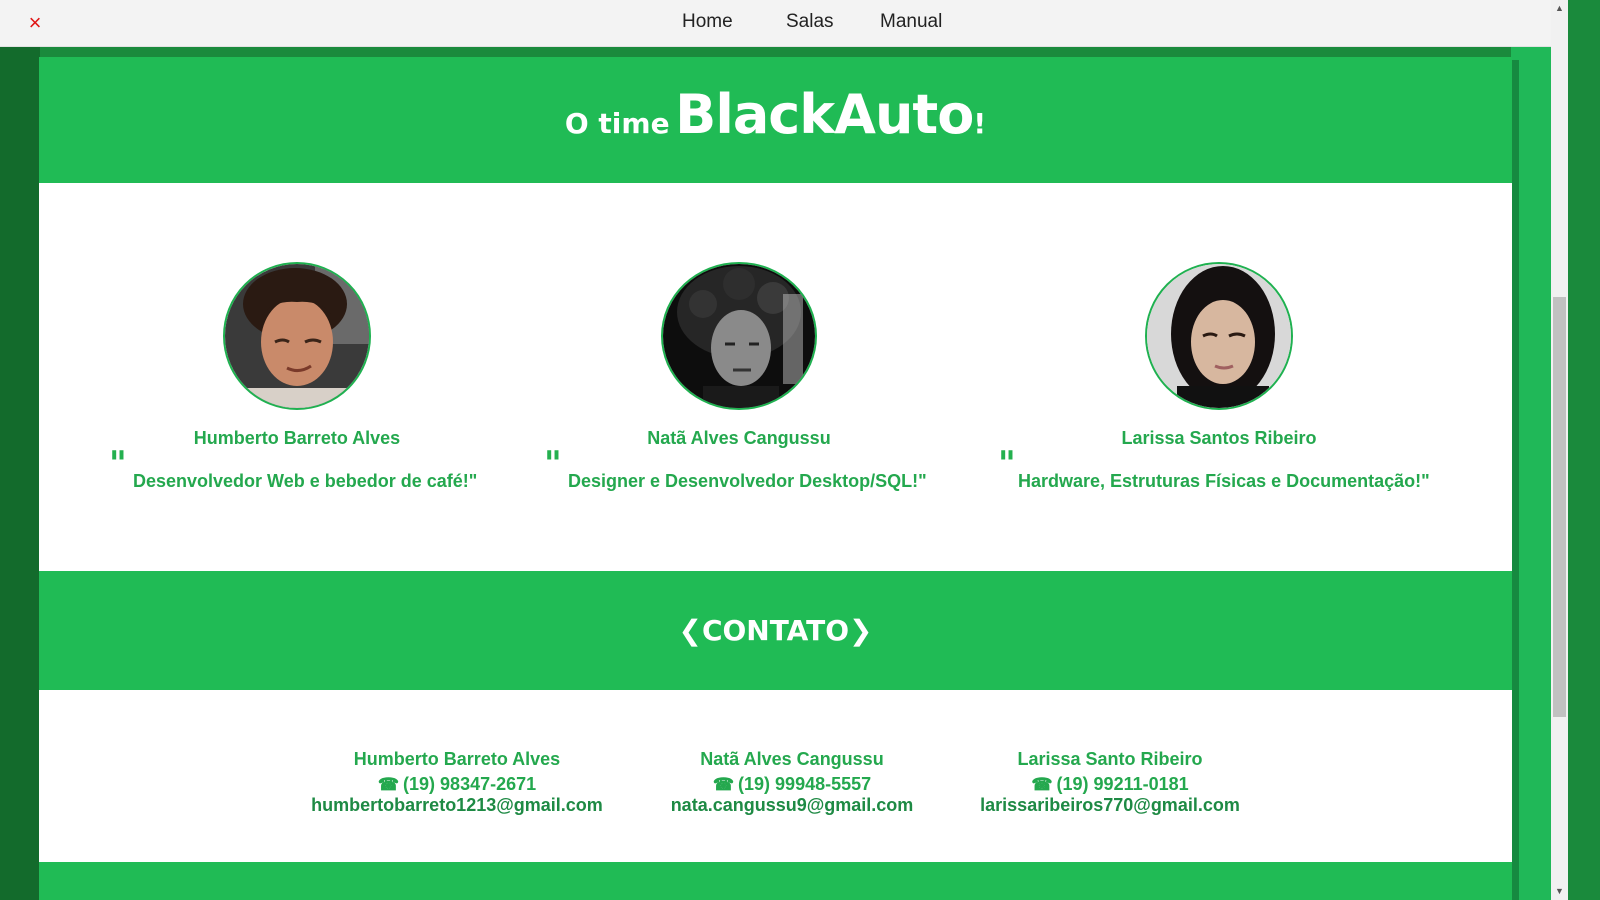 Image resolution: width=1600 pixels, height=900 pixels. I want to click on member-name: Larissa Santos Ribeiro, so click(1219, 438).